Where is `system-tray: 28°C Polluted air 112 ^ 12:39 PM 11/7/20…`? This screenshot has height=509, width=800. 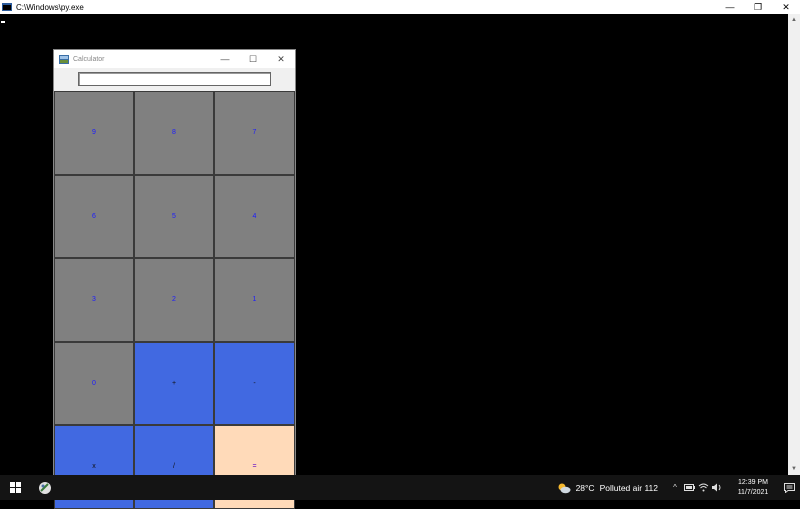
system-tray: 28°C Polluted air 112 ^ 12:39 PM 11/7/20… is located at coordinates (678, 487).